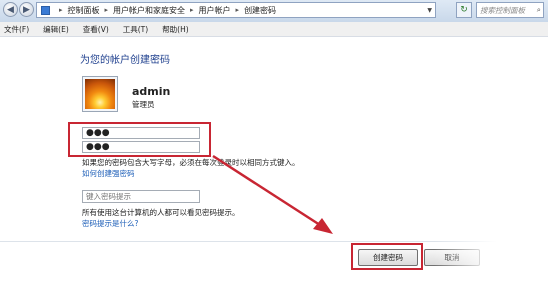  Describe the element at coordinates (272, 194) in the screenshot. I see `annotation-arrow-icon` at that location.